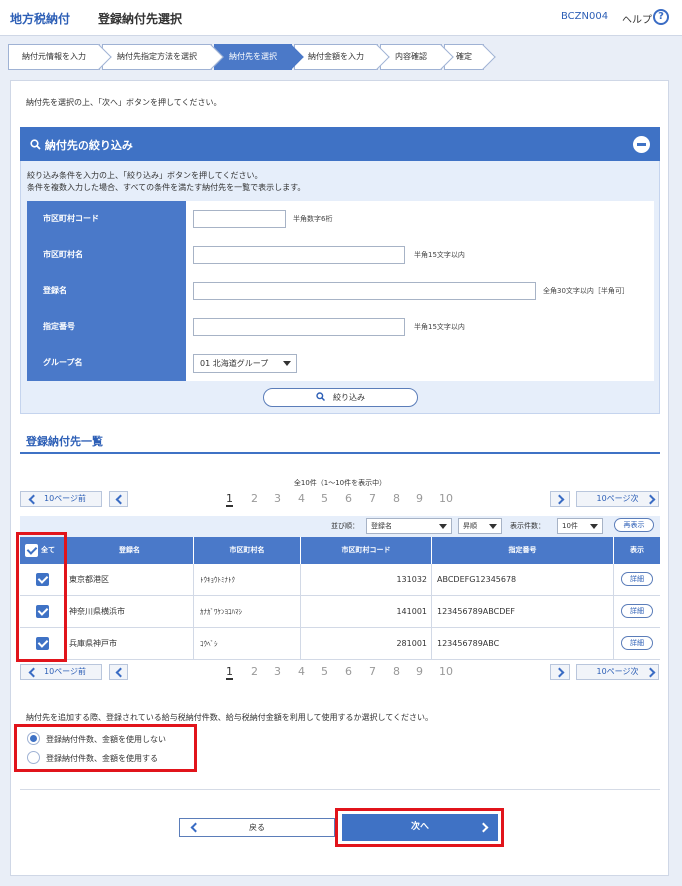  I want to click on row-reg-name: 神奈川県横浜市, so click(130, 612).